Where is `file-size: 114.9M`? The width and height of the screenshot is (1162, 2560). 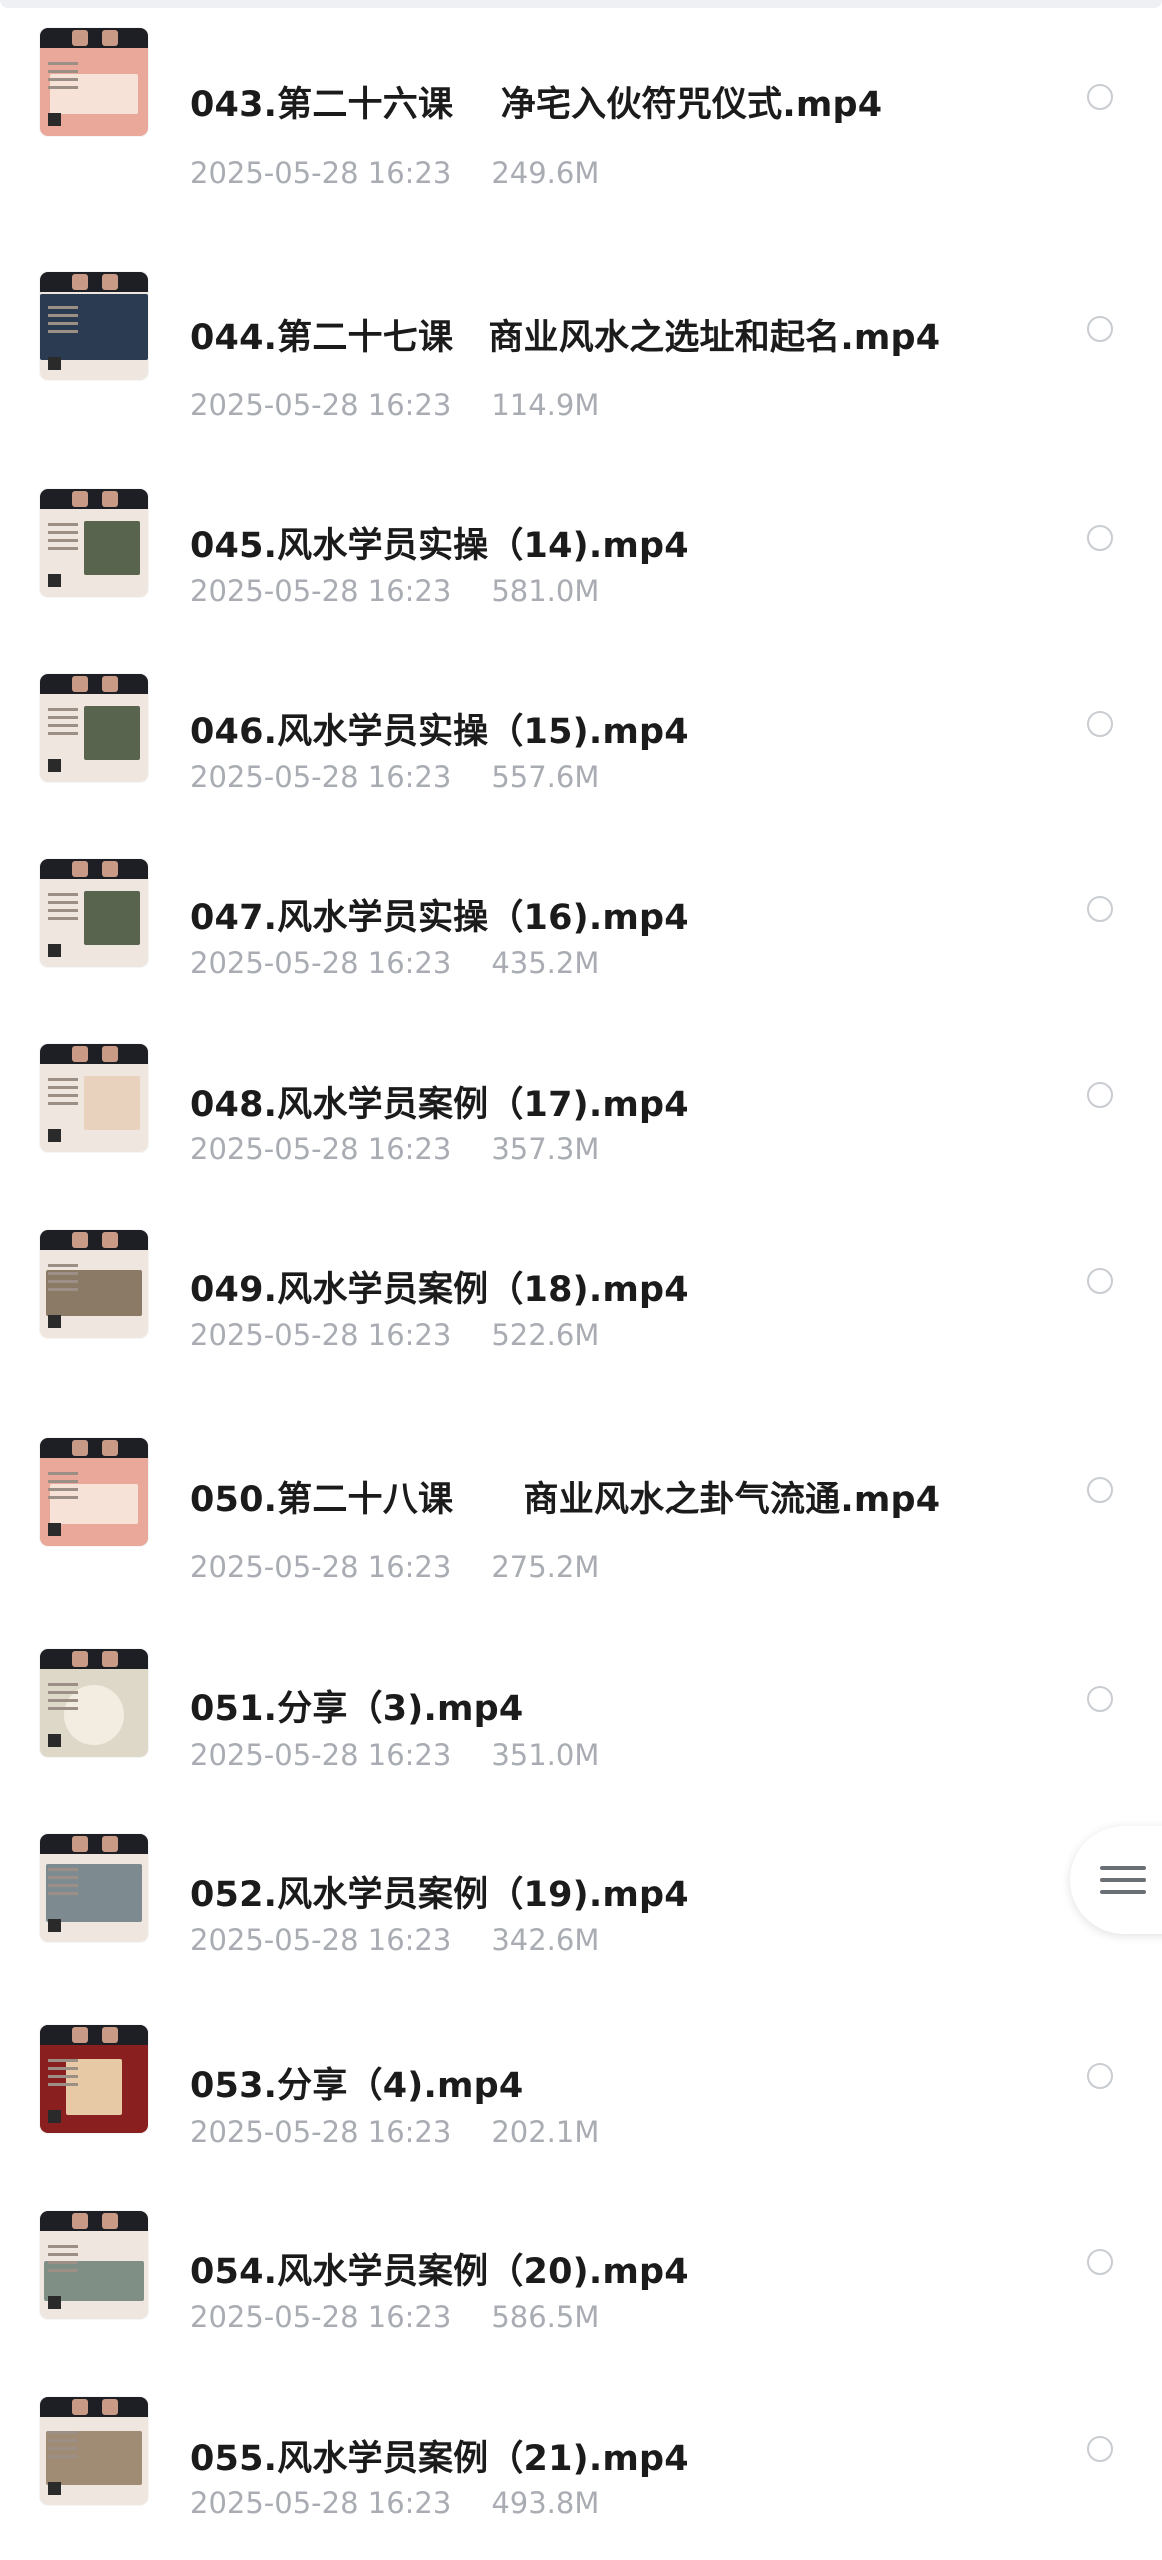
file-size: 114.9M is located at coordinates (545, 405).